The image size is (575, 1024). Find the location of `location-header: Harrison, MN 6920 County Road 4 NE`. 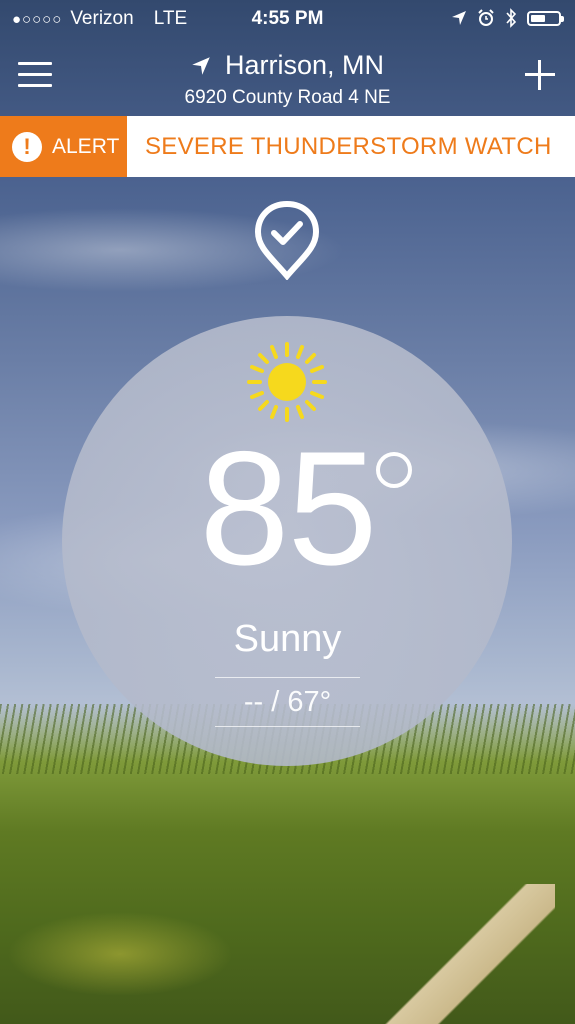

location-header: Harrison, MN 6920 County Road 4 NE is located at coordinates (287, 77).